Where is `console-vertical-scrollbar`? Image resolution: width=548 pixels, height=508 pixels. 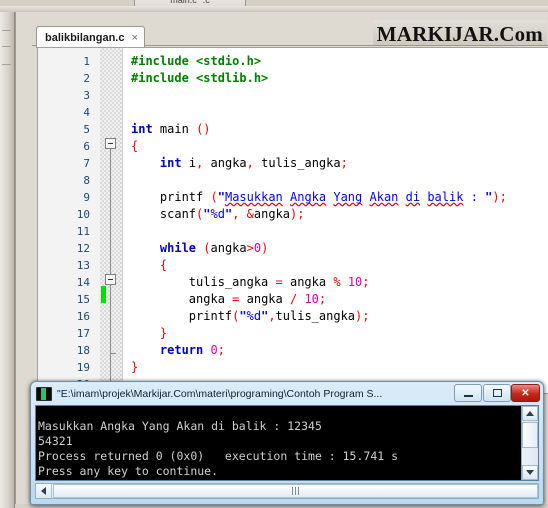 console-vertical-scrollbar is located at coordinates (529, 443).